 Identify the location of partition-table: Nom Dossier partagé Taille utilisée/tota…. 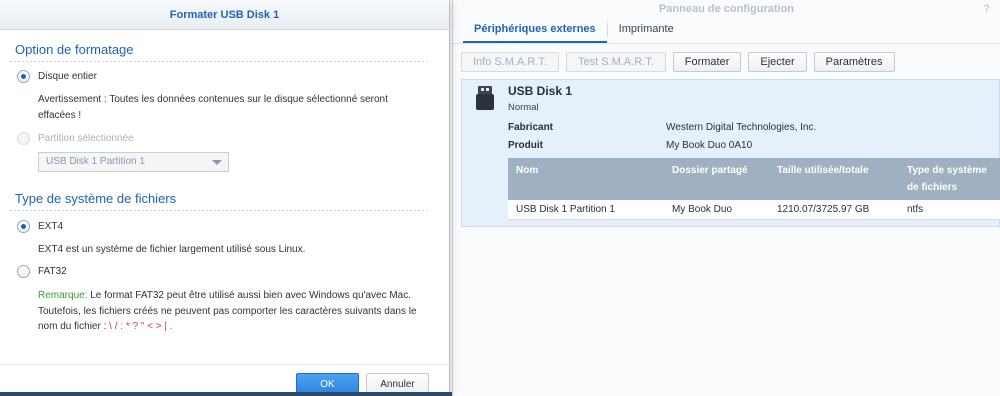
(754, 189).